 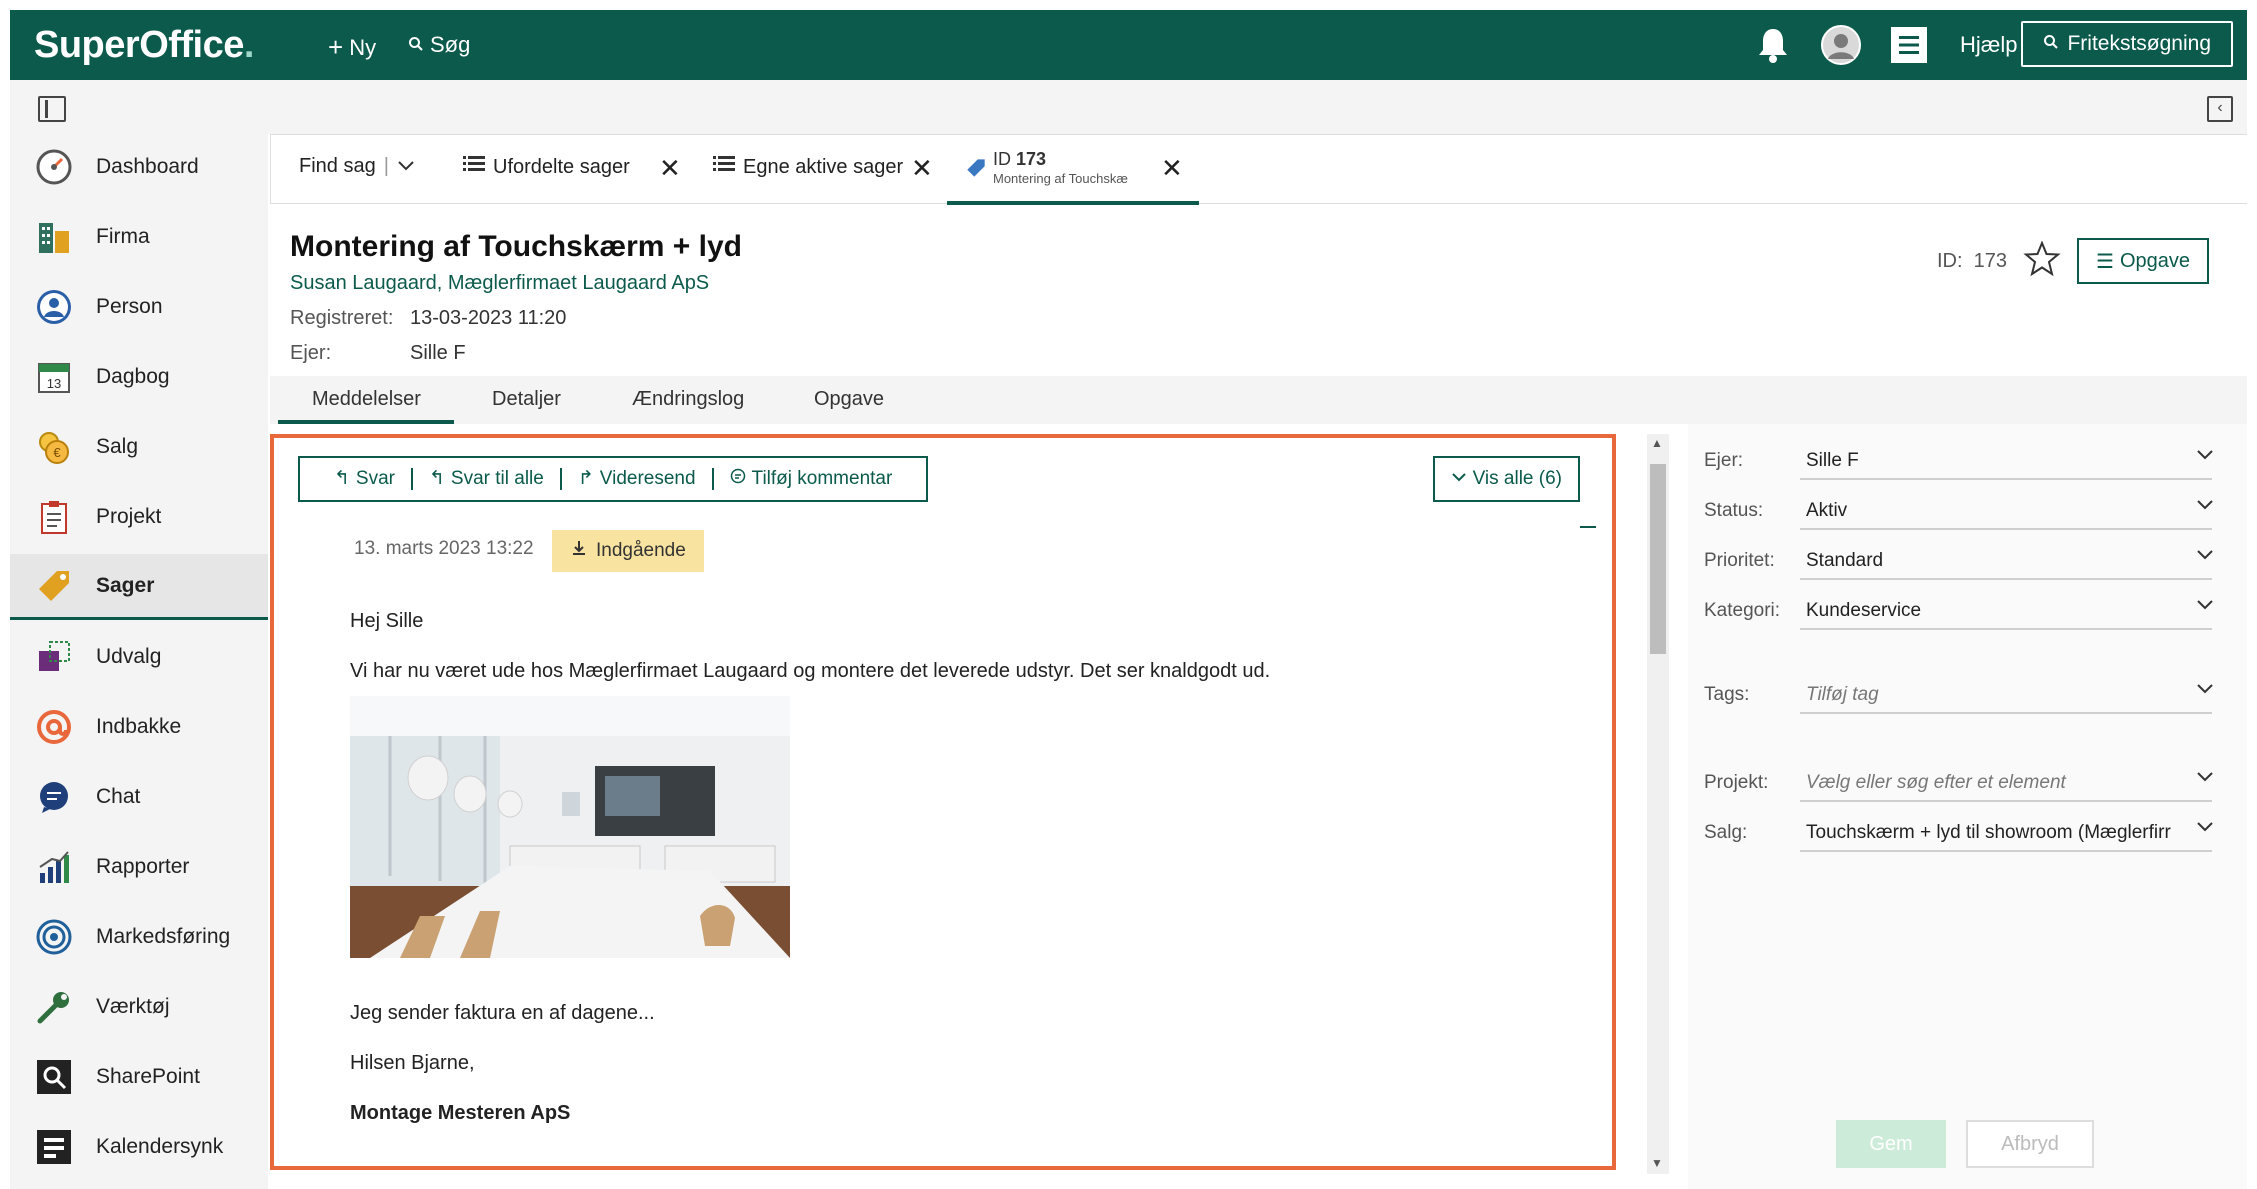 What do you see at coordinates (144, 45) in the screenshot?
I see `superoffice-logo: SuperOffice.` at bounding box center [144, 45].